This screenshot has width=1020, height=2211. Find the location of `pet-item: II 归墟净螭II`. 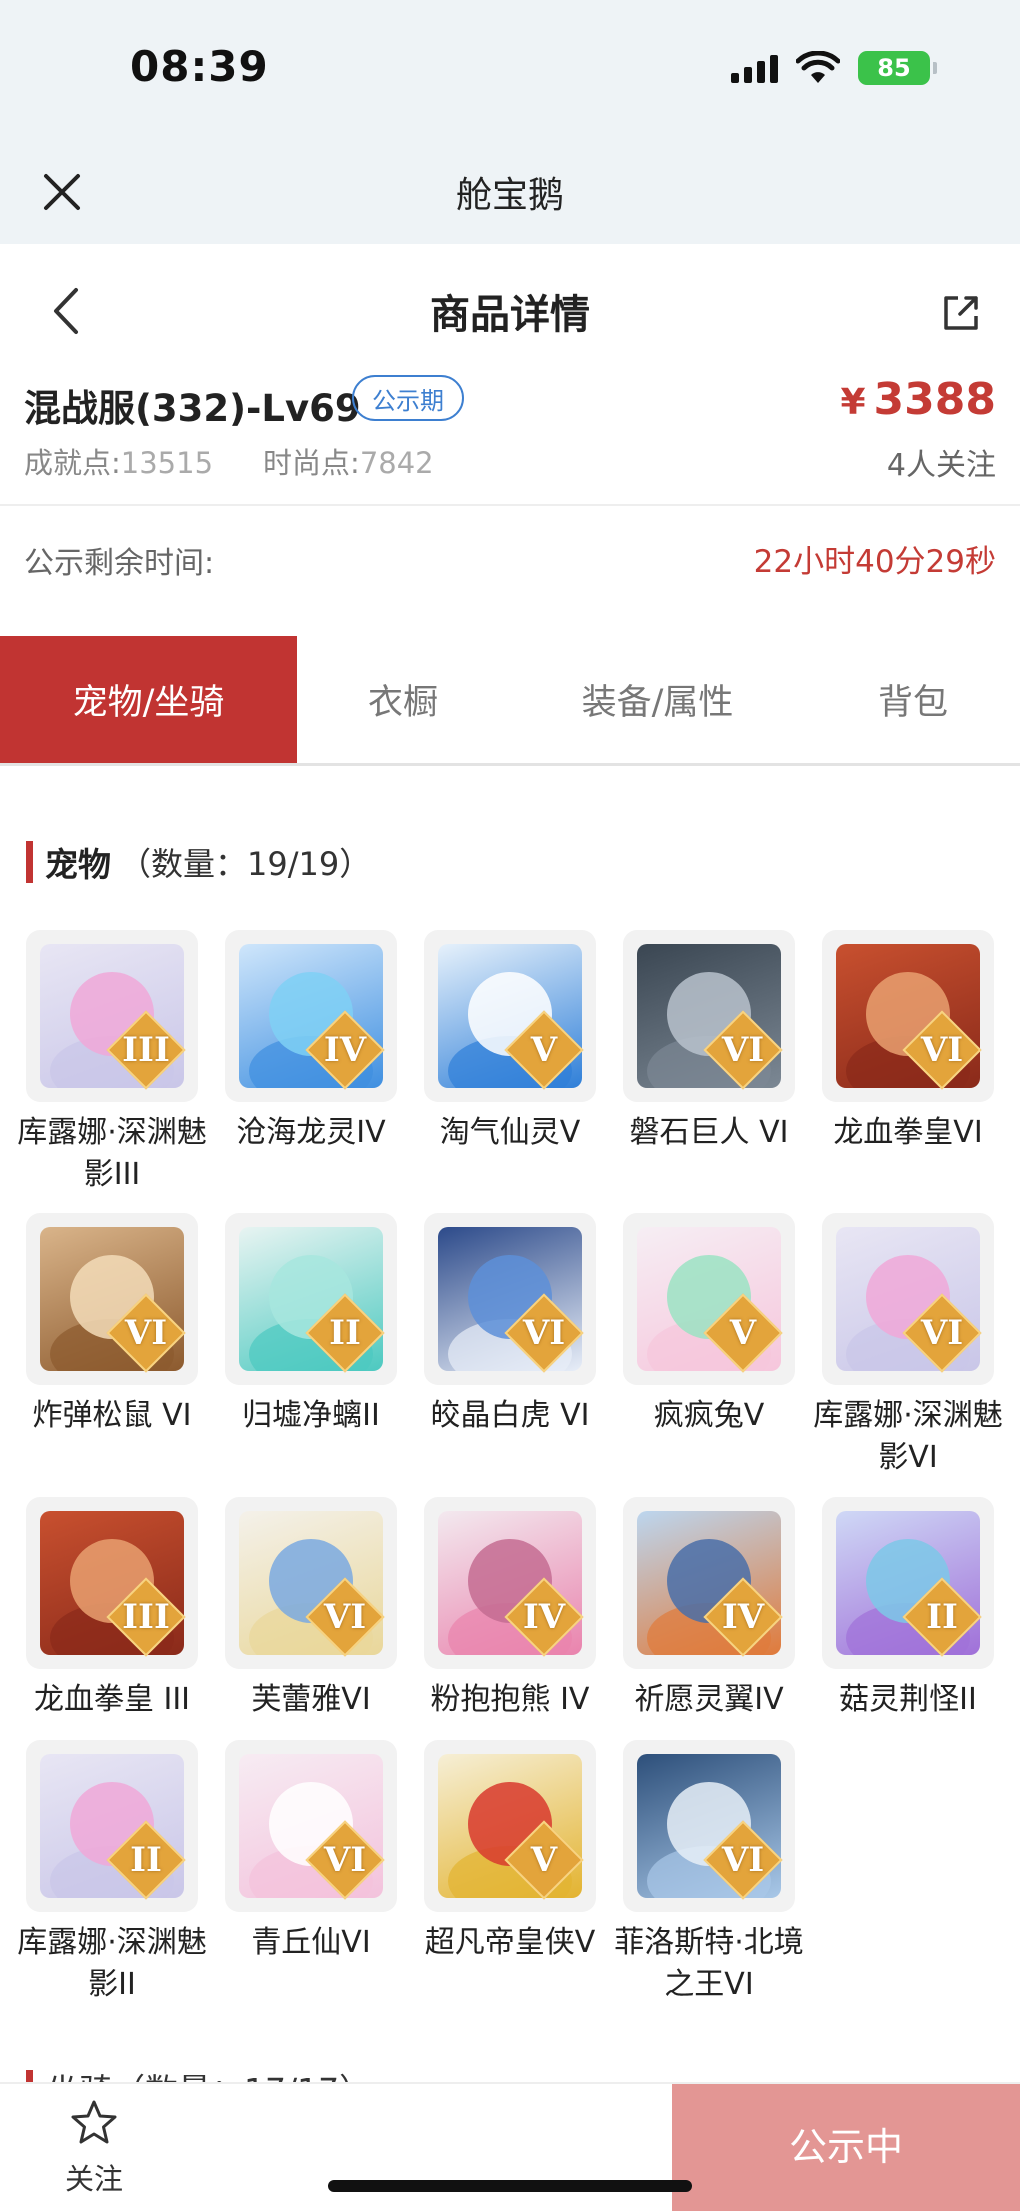

pet-item: II 归墟净螭II is located at coordinates (311, 1325).